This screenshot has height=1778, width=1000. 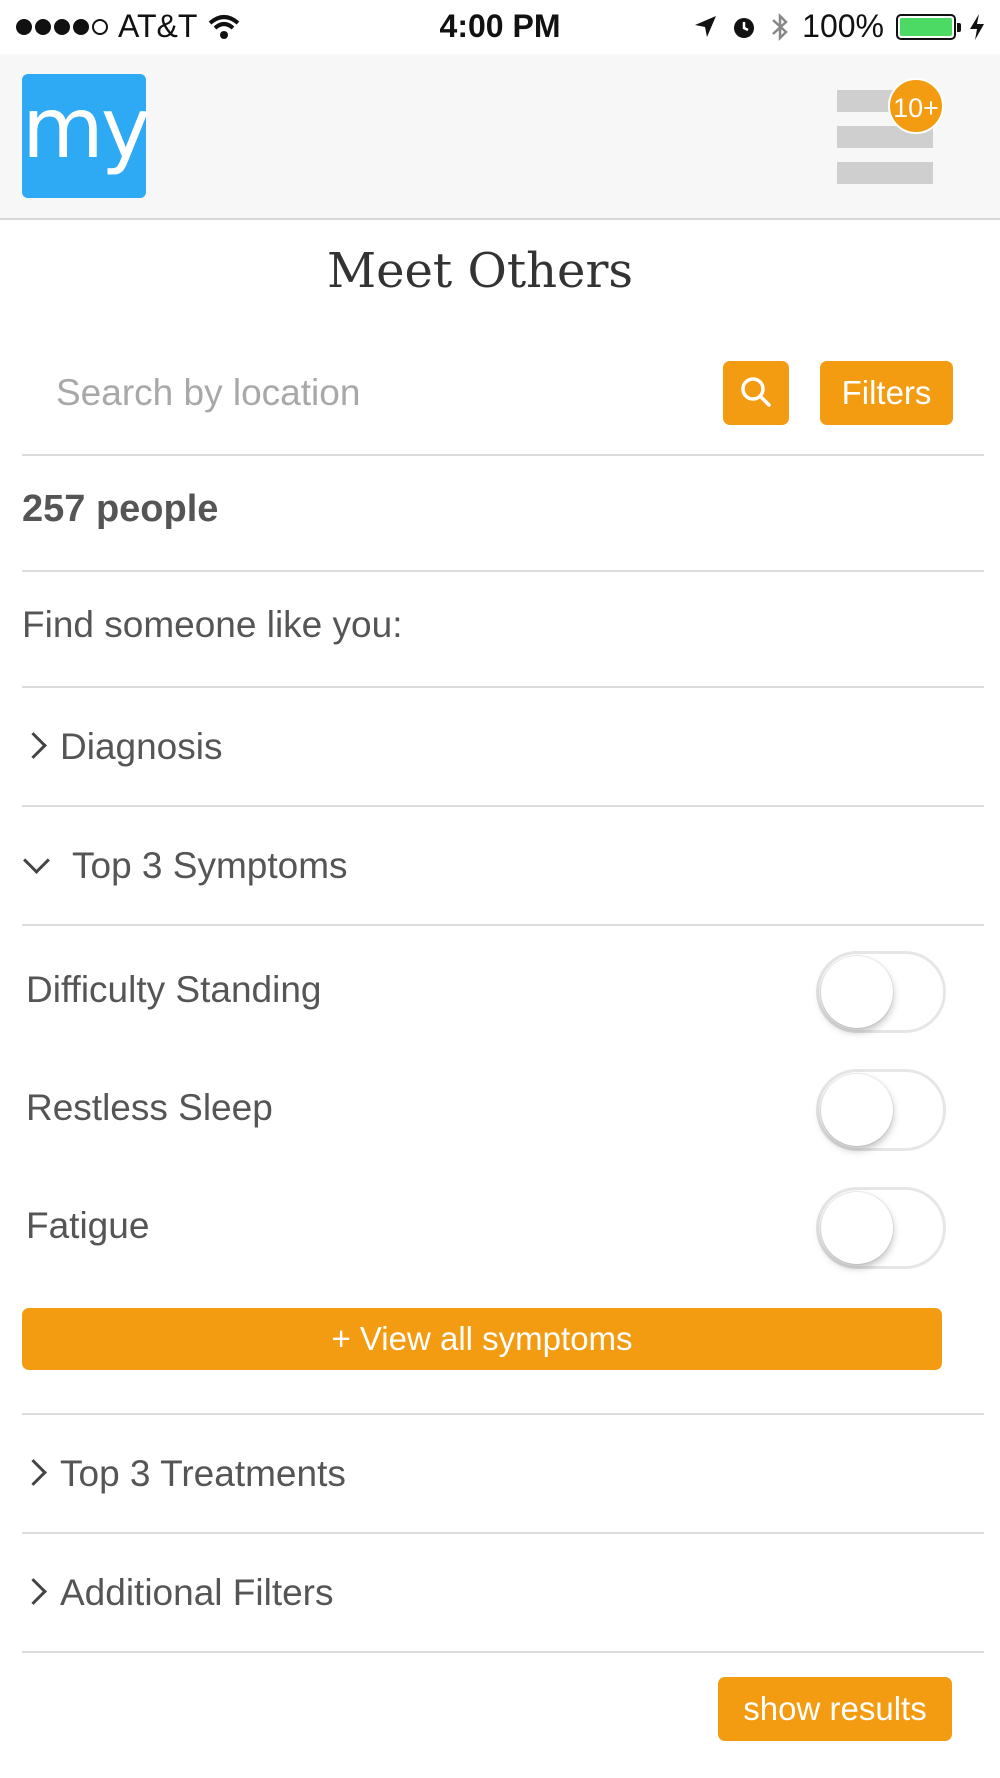 I want to click on symptom-row: Fatigue, so click(x=486, y=1226).